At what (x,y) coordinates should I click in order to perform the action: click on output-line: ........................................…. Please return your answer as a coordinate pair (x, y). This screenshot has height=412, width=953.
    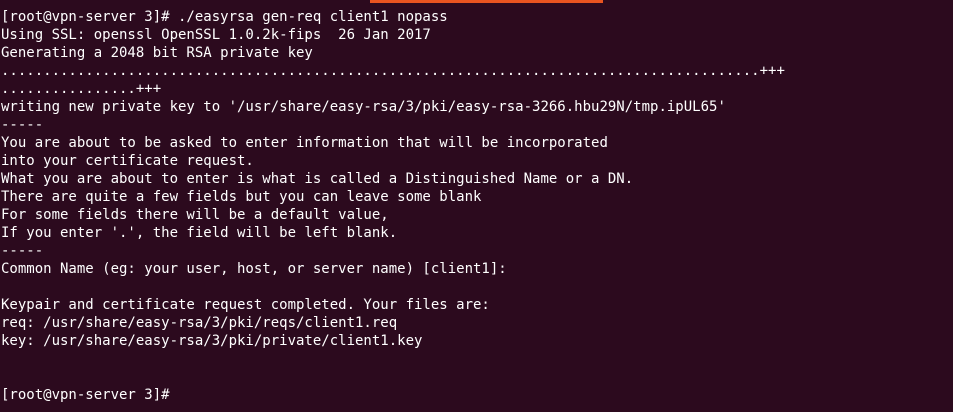
    Looking at the image, I should click on (393, 71).